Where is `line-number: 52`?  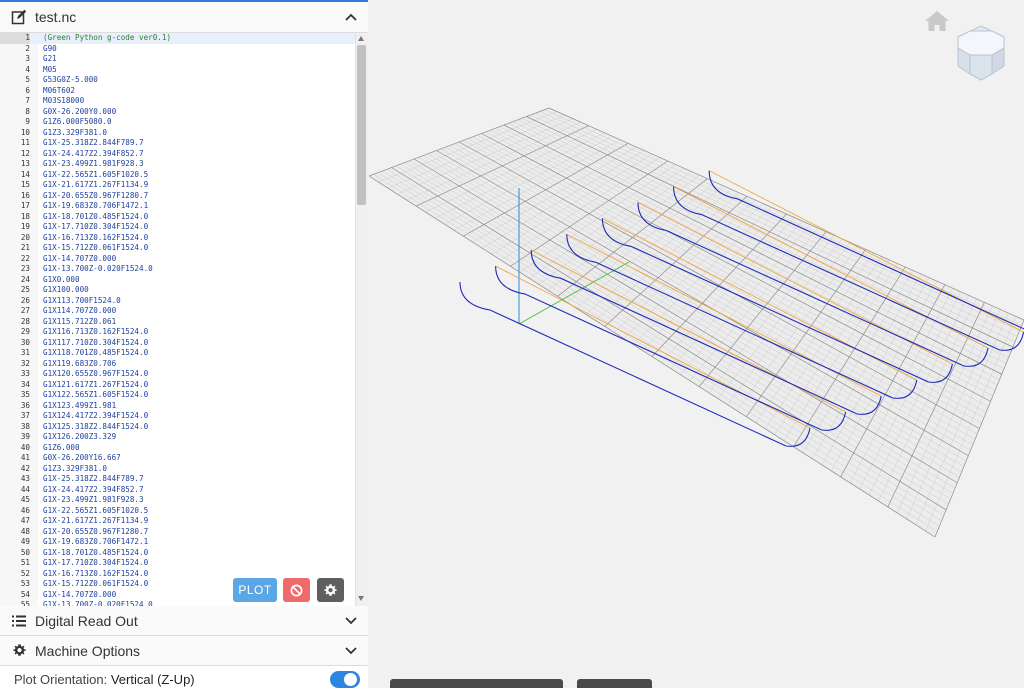 line-number: 52 is located at coordinates (25, 573).